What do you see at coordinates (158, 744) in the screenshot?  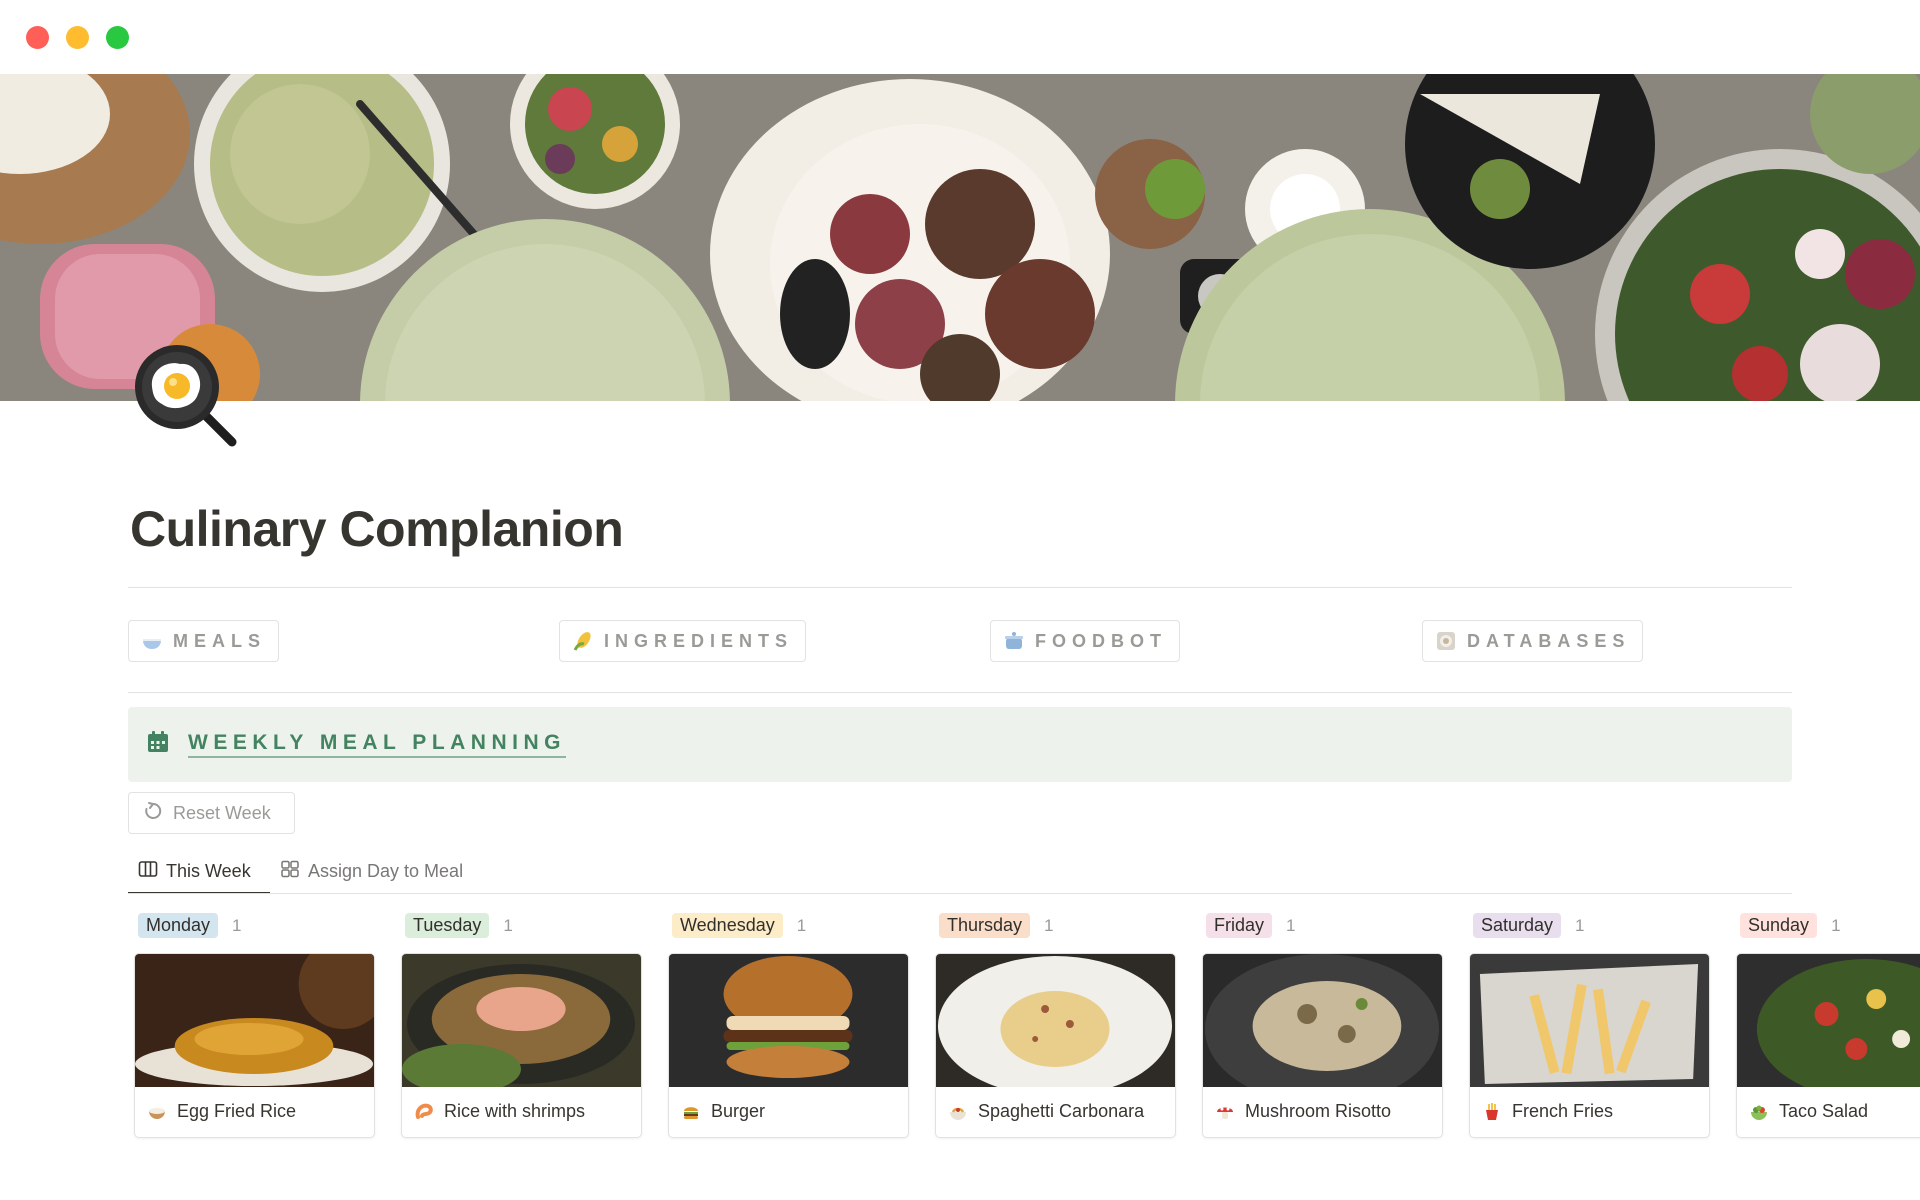 I see `calendar-icon` at bounding box center [158, 744].